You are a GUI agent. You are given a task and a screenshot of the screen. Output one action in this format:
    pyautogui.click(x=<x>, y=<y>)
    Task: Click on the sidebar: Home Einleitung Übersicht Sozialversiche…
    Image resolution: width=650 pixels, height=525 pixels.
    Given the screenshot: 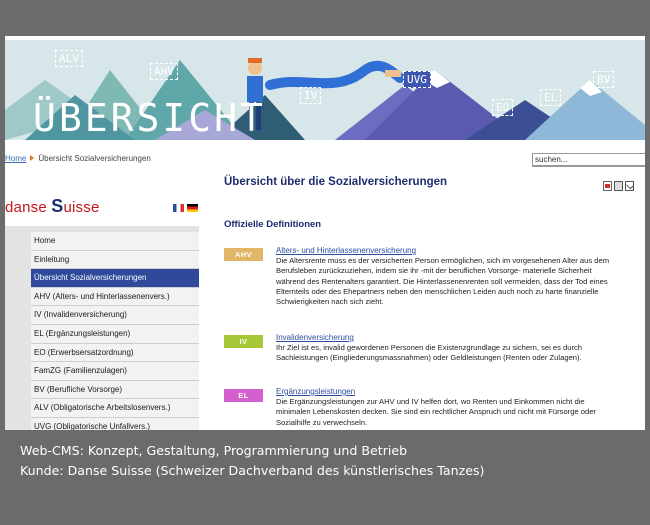 What is the action you would take?
    pyautogui.click(x=102, y=328)
    